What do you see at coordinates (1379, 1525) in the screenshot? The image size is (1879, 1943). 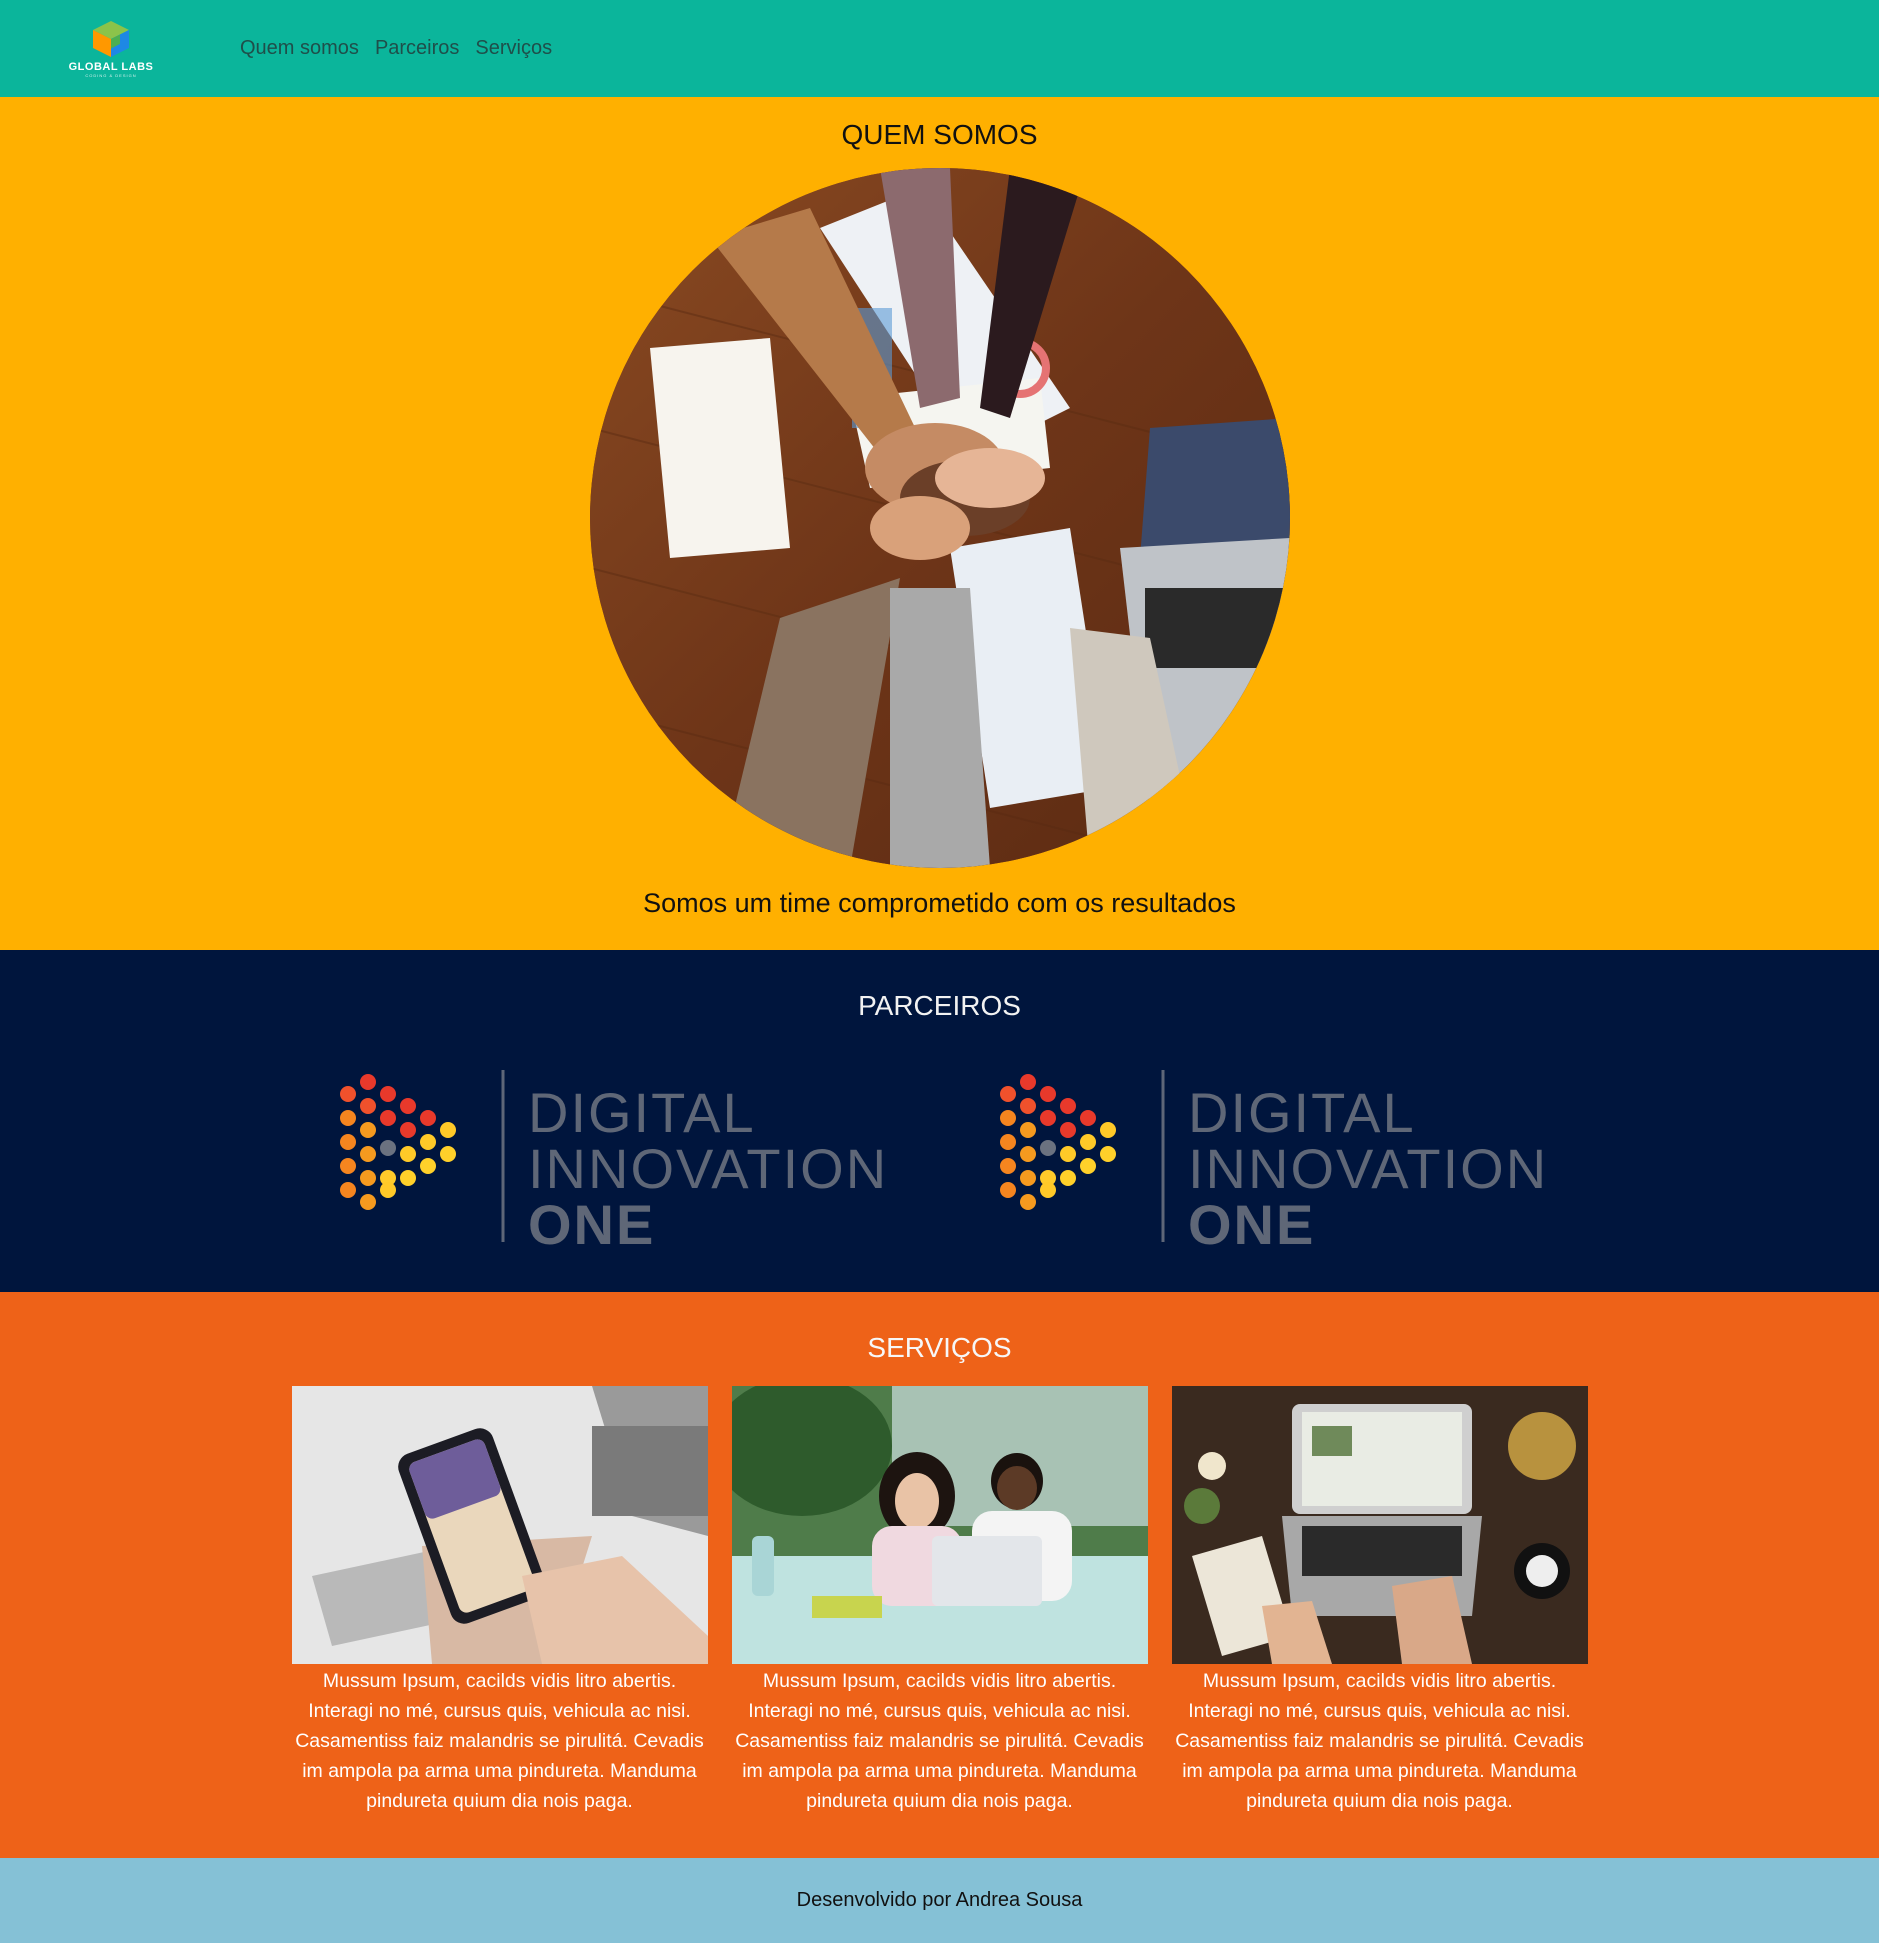 I see `laptop-desk-image` at bounding box center [1379, 1525].